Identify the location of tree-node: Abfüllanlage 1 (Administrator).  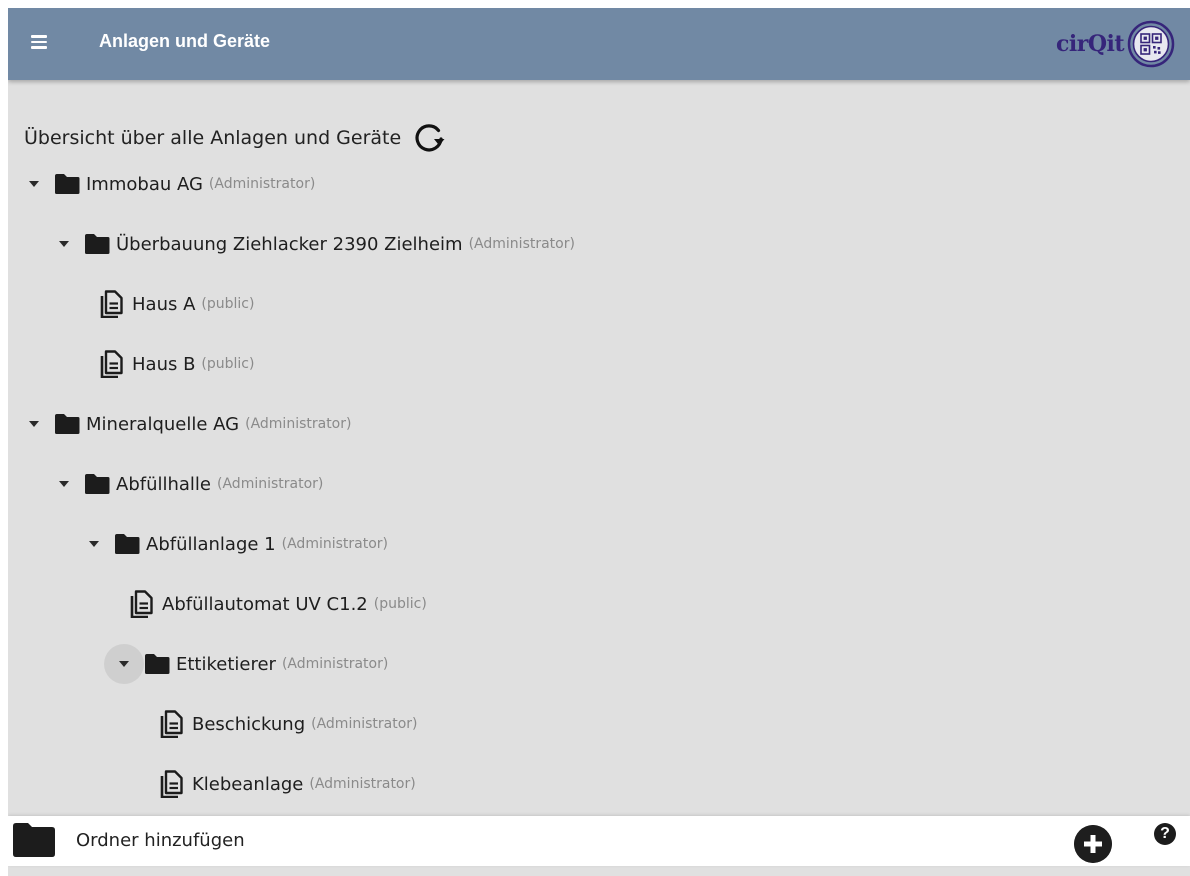
(231, 544).